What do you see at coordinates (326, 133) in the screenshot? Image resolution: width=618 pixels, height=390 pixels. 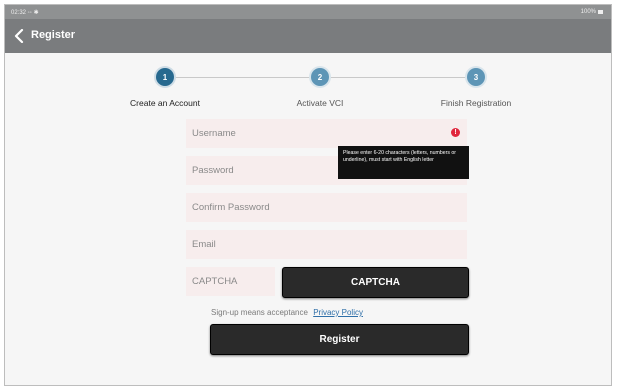 I see `username-input` at bounding box center [326, 133].